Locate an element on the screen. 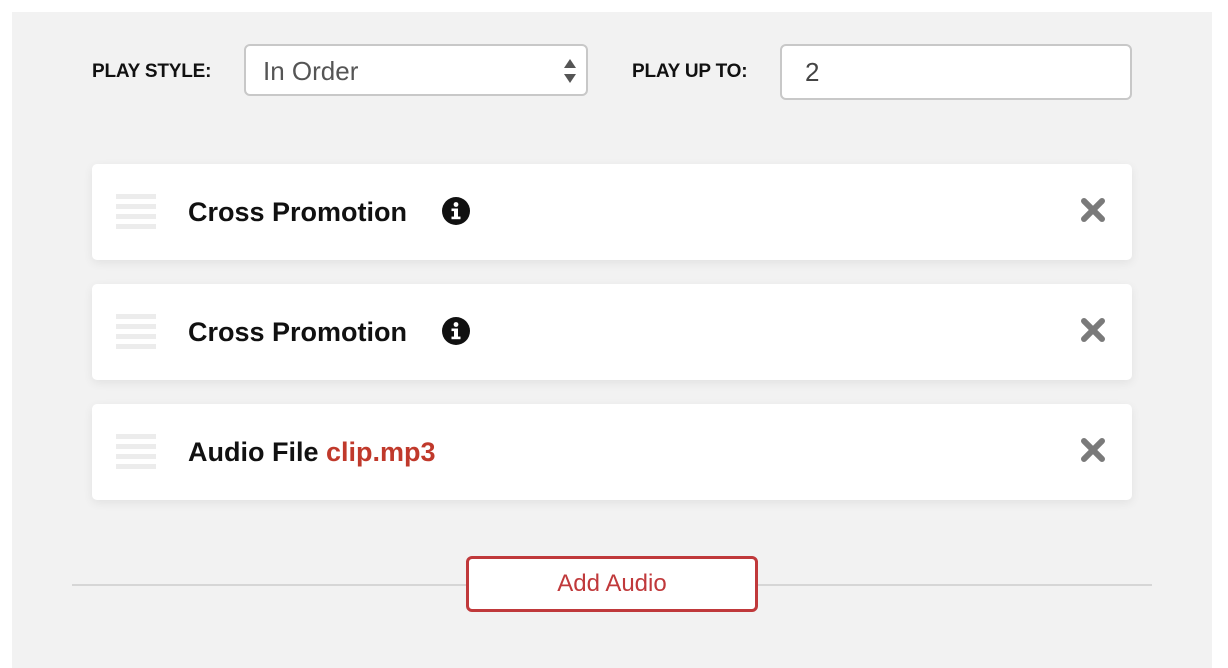 This screenshot has width=1228, height=668. add-audio-button: Add Audio is located at coordinates (612, 584).